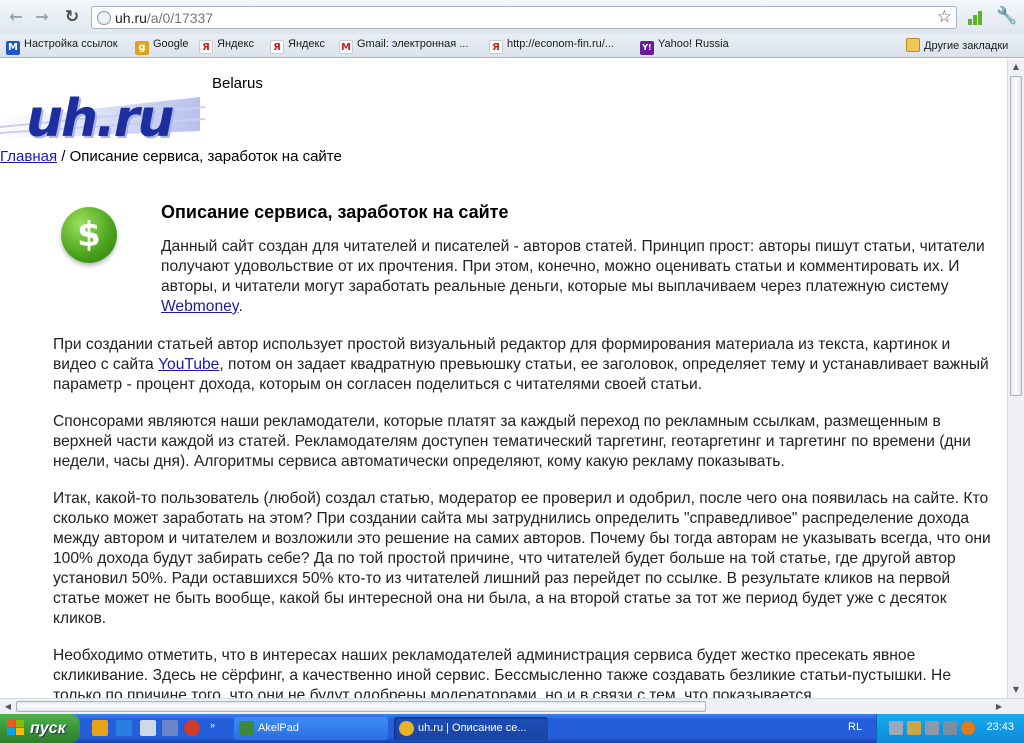 The width and height of the screenshot is (1024, 743). Describe the element at coordinates (13, 48) in the screenshot. I see `bookmark-icon: M` at that location.